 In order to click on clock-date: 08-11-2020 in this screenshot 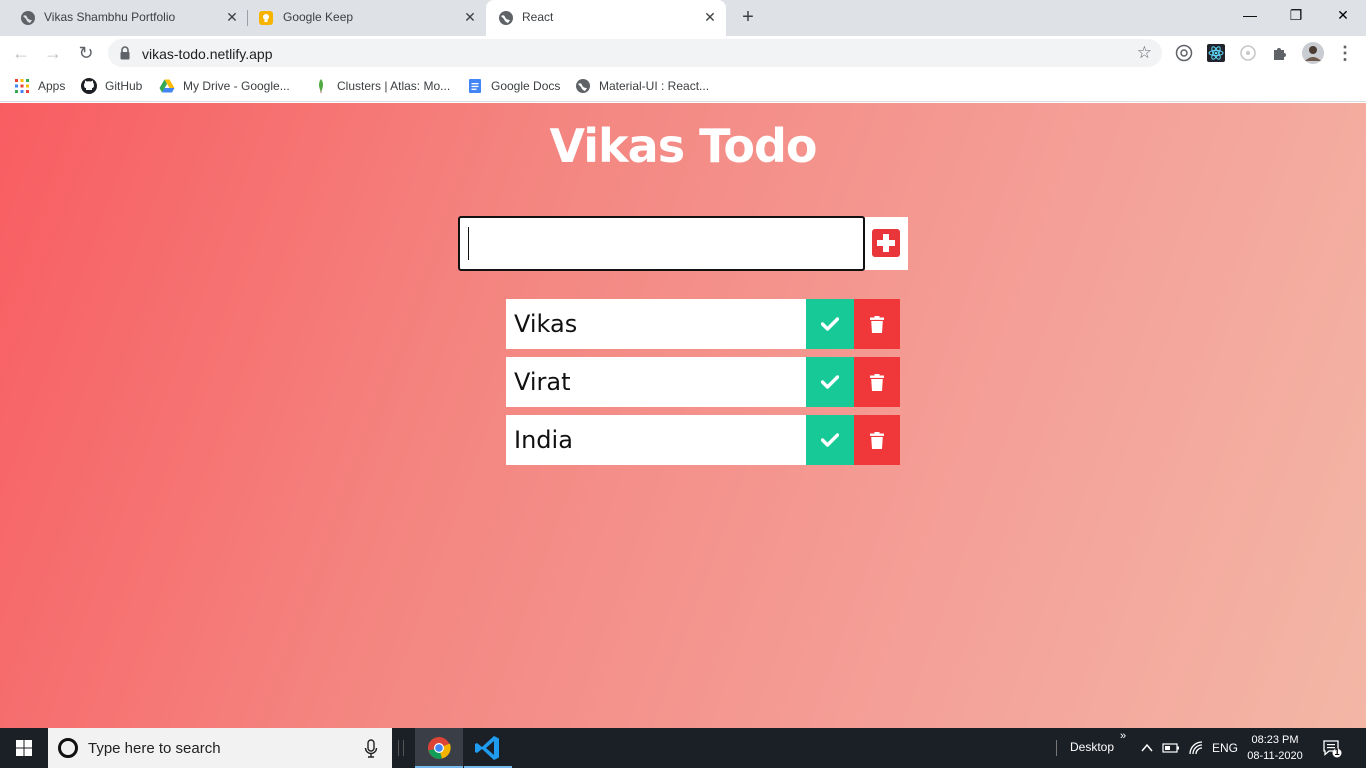, I will do `click(1275, 756)`.